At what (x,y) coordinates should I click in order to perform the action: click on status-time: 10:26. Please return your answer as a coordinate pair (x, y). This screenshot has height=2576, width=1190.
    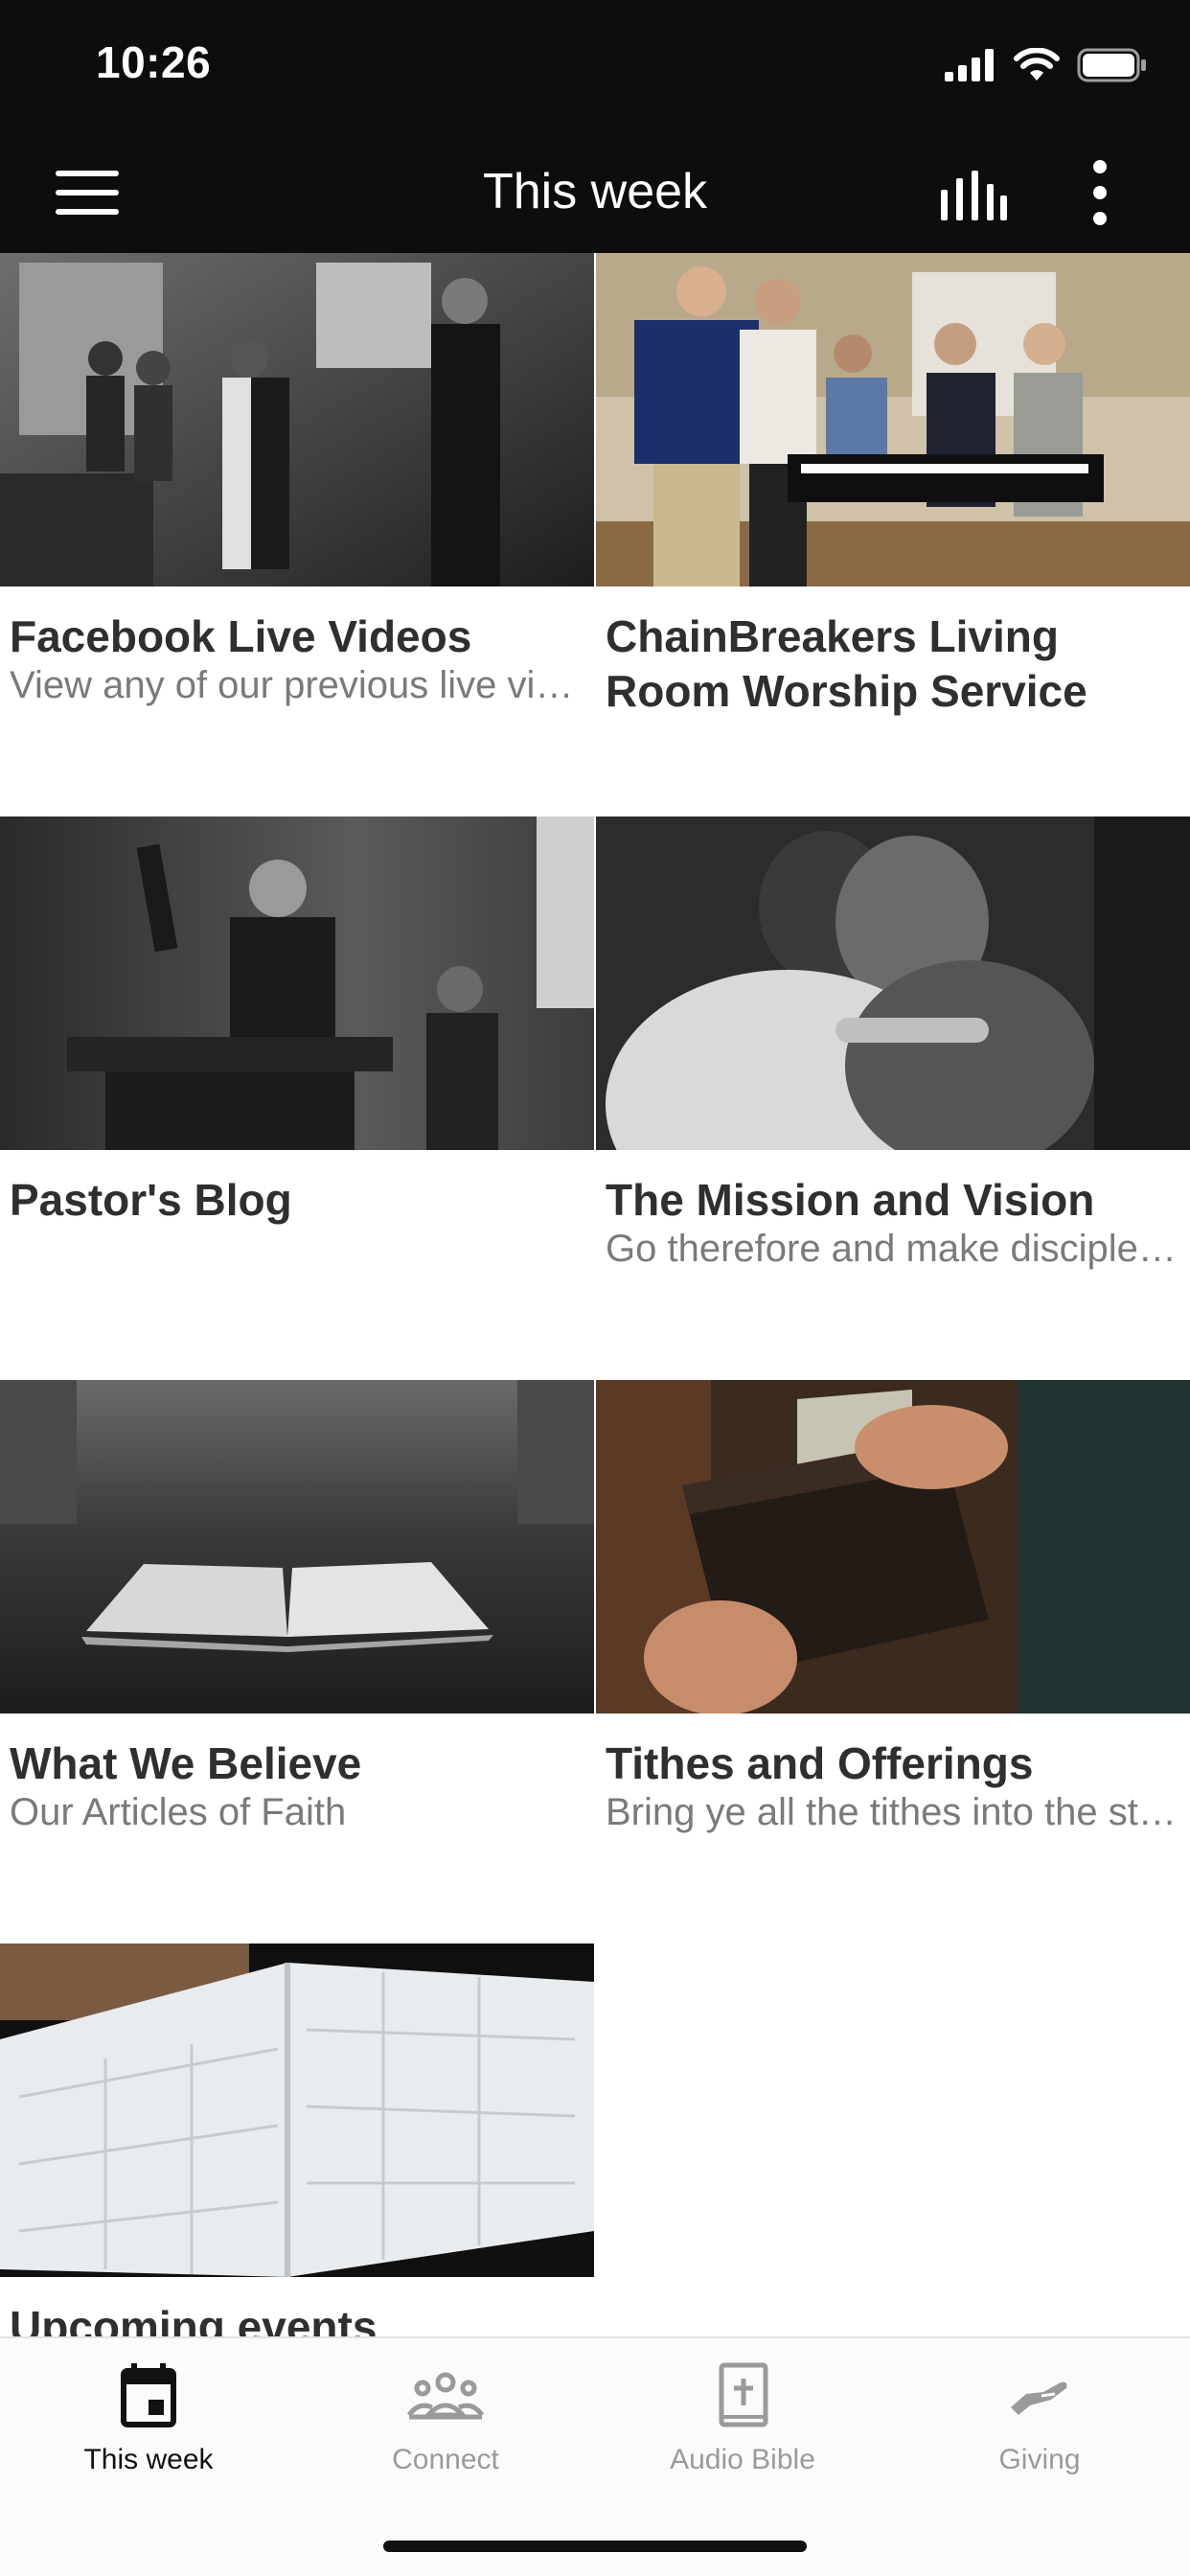
    Looking at the image, I should click on (154, 62).